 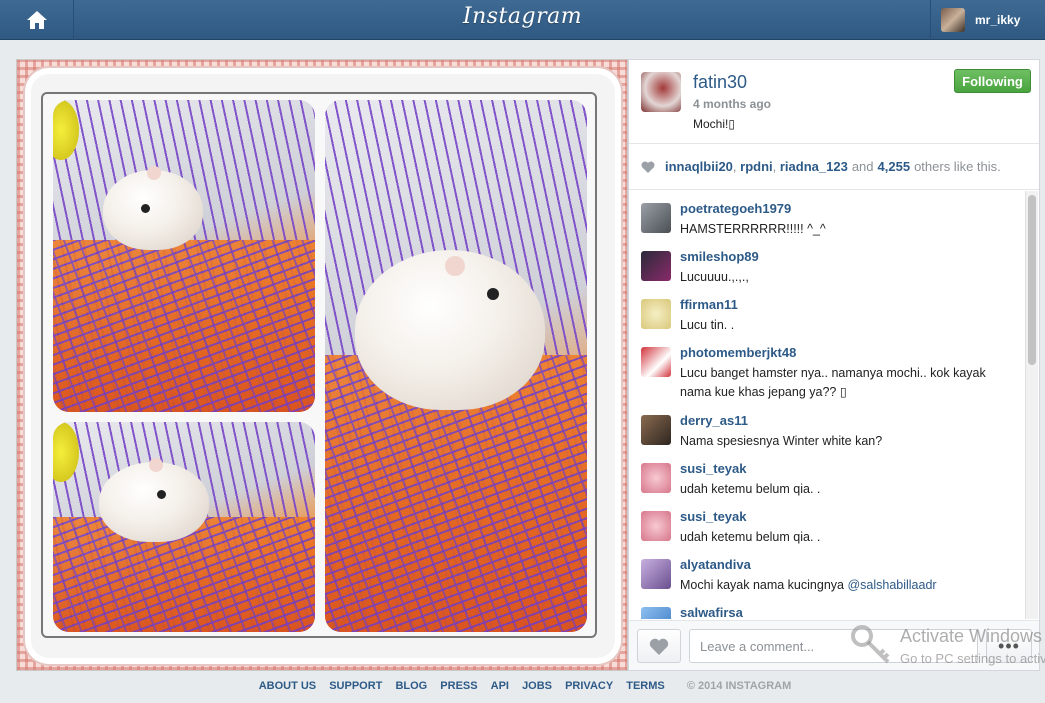 What do you see at coordinates (589, 686) in the screenshot?
I see `footer-link-privacy: PRIVACY` at bounding box center [589, 686].